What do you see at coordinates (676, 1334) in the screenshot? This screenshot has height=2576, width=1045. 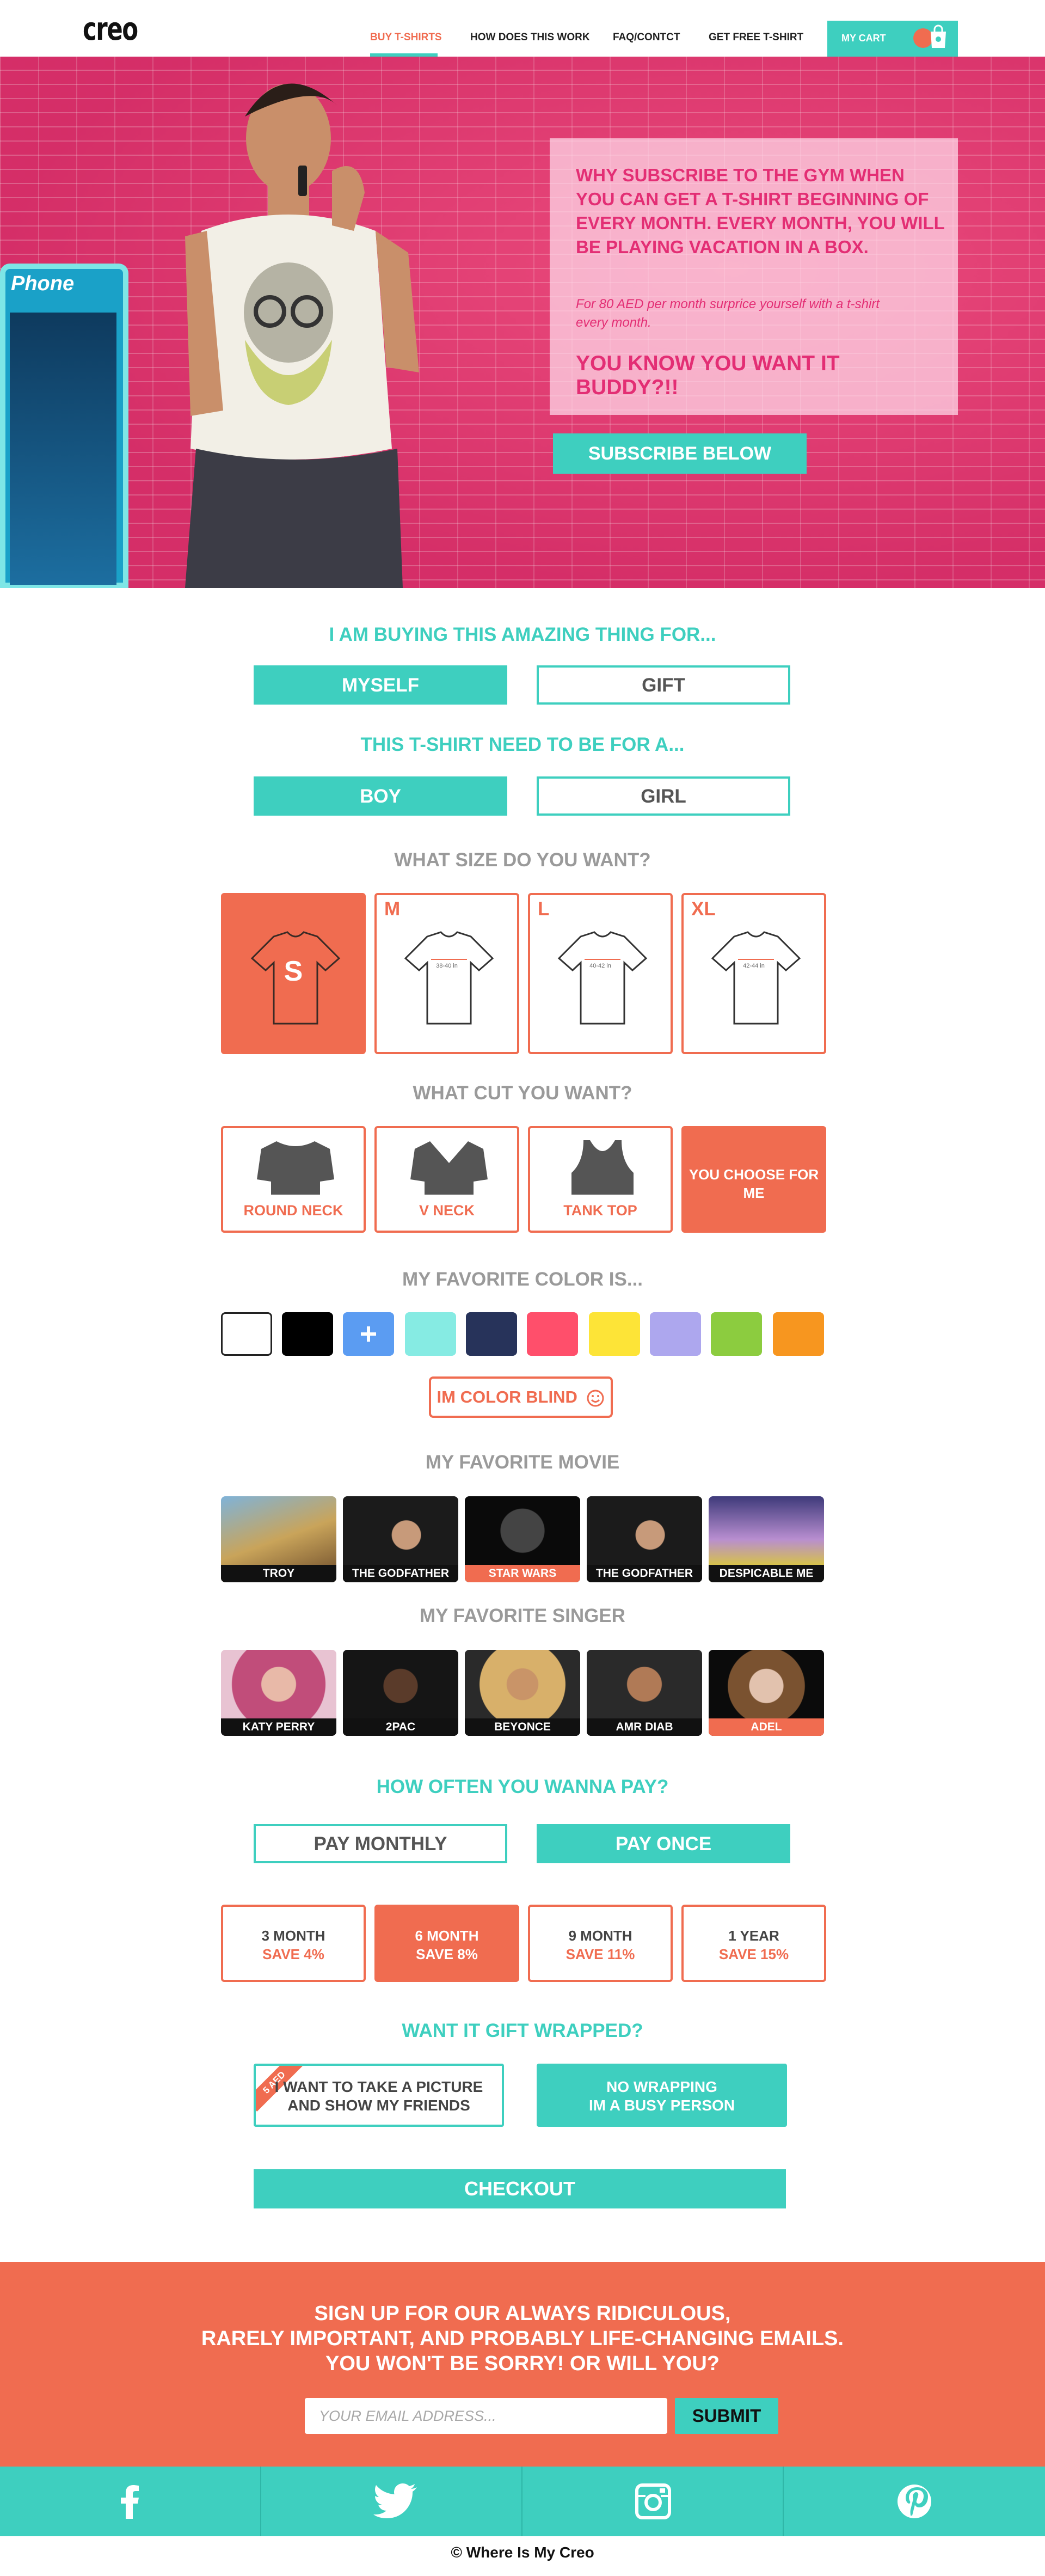 I see `color-swatch-lavender` at bounding box center [676, 1334].